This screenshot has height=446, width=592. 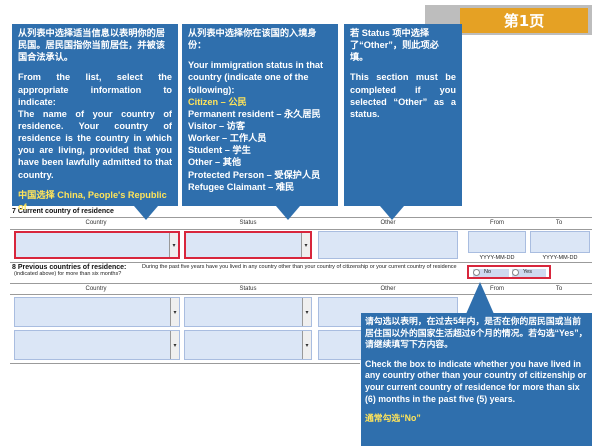 I want to click on prev-status-select-2: ▾, so click(x=248, y=345).